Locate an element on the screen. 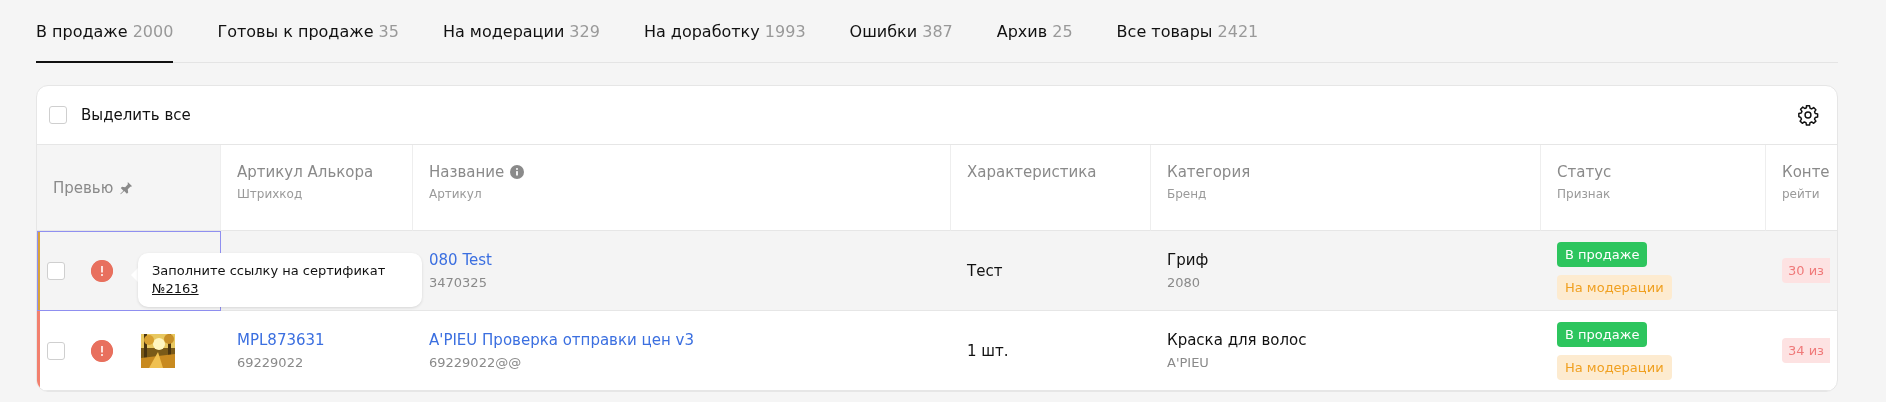  tab: В продаже 2000 is located at coordinates (105, 31).